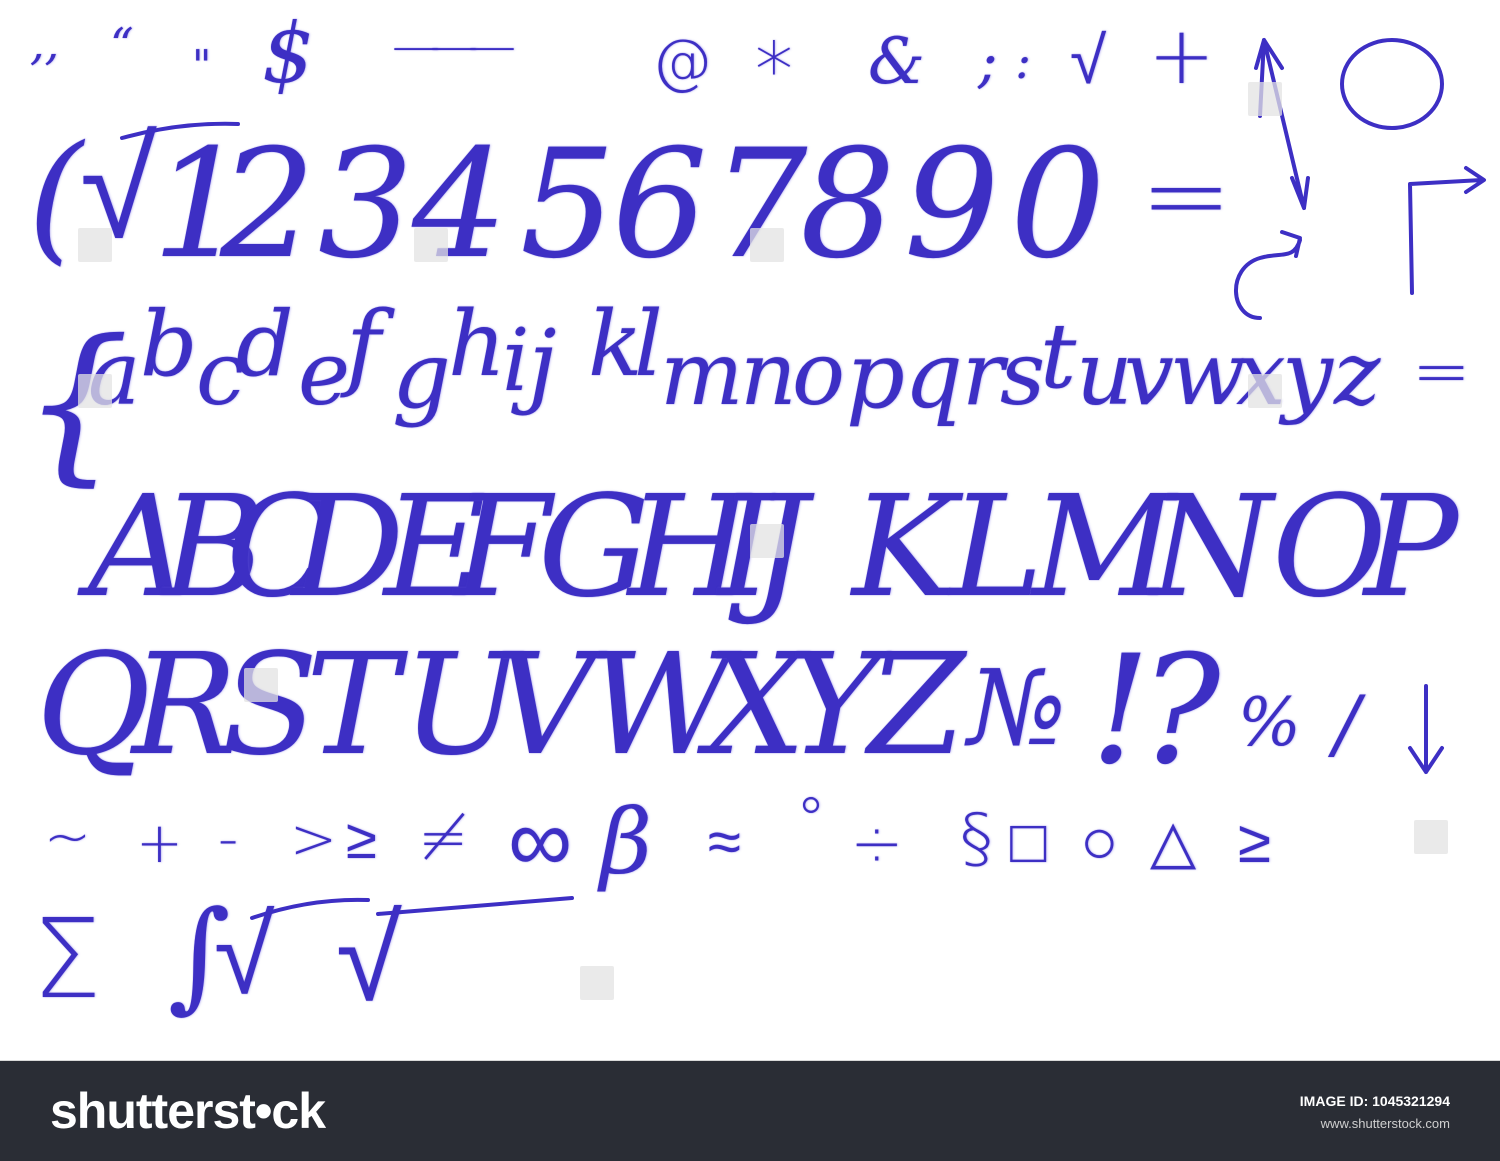 The image size is (1500, 1161). I want to click on glyph: n, so click(768, 373).